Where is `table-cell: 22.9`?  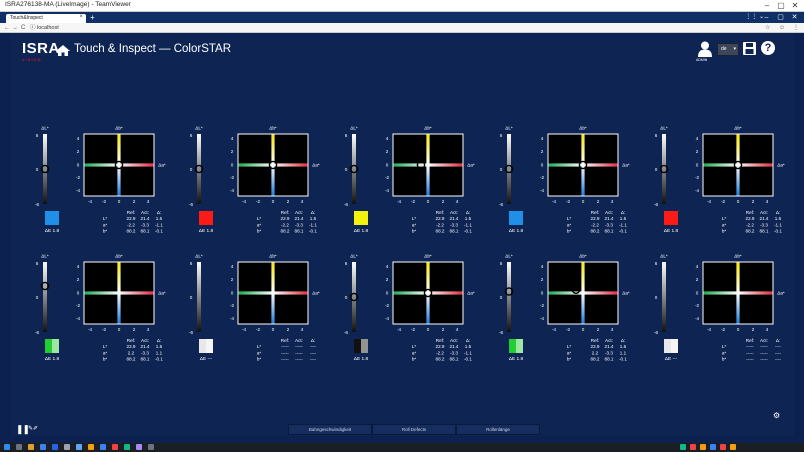 table-cell: 22.9 is located at coordinates (595, 218).